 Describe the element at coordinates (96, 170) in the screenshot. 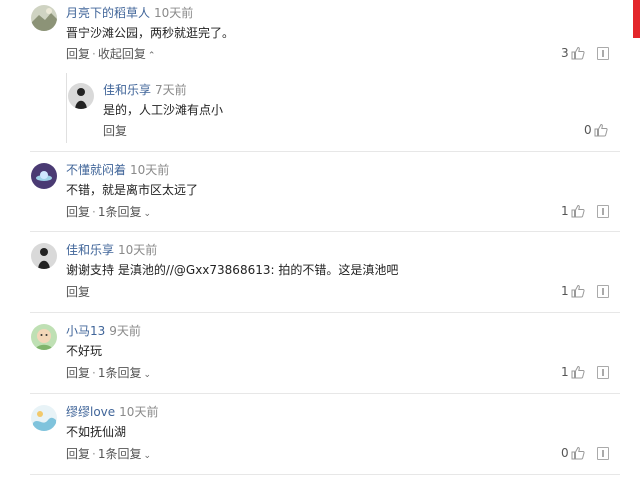

I see `username: 不懂就闷着` at that location.